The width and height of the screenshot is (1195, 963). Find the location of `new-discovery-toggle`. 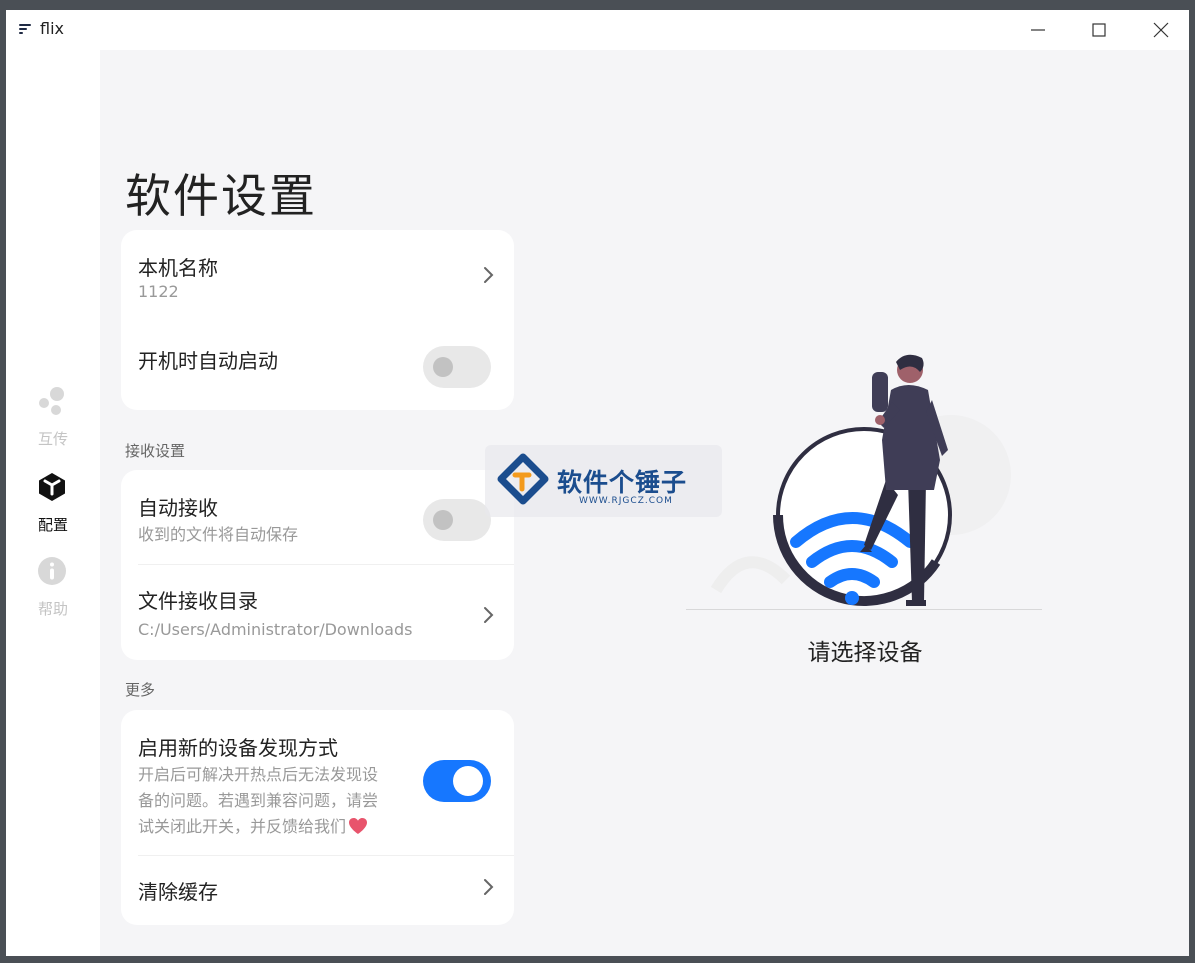

new-discovery-toggle is located at coordinates (457, 781).